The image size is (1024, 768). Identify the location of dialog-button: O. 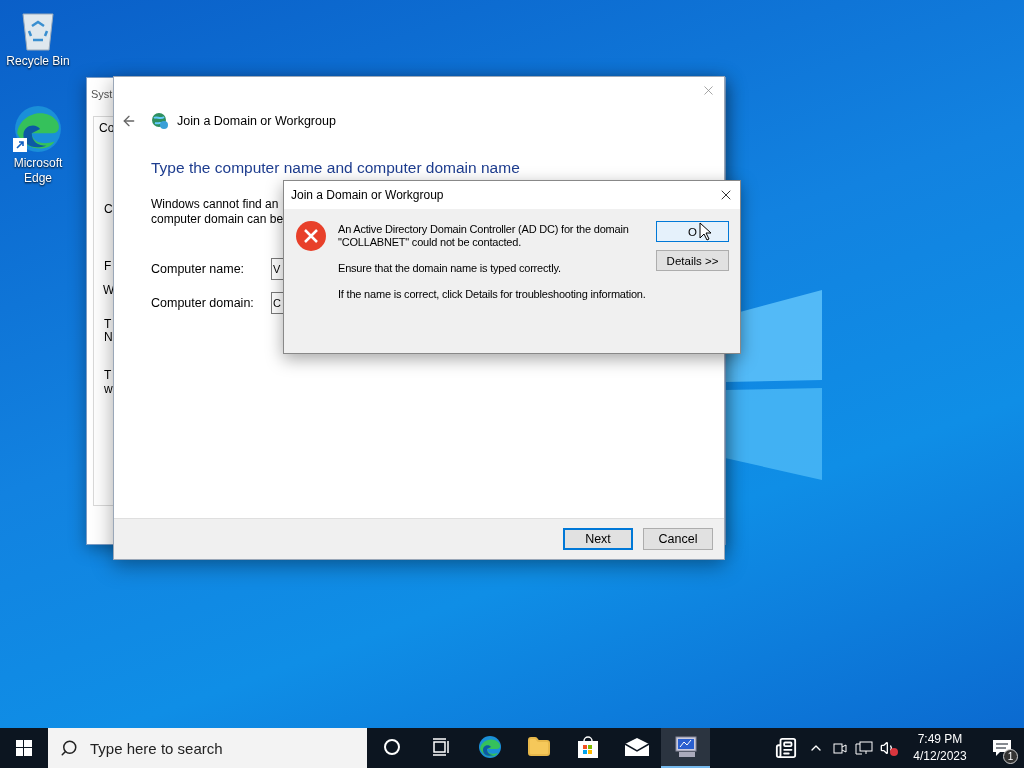
(692, 231).